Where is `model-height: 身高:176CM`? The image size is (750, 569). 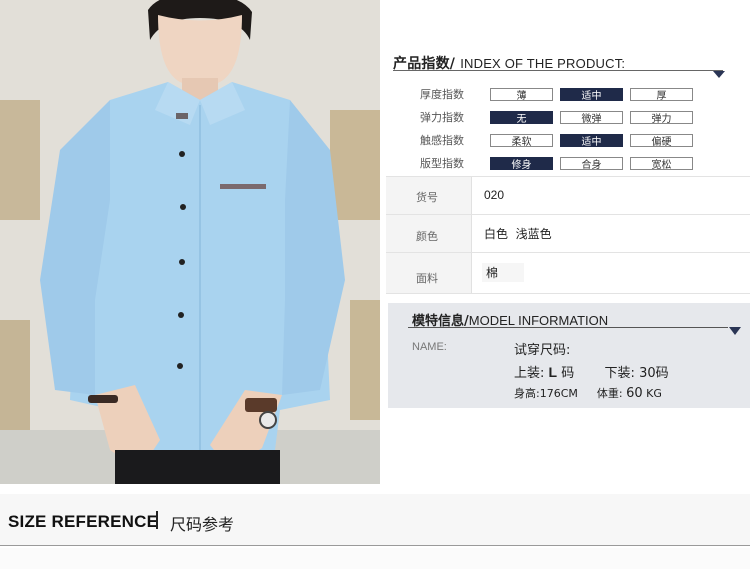
model-height: 身高:176CM is located at coordinates (546, 393).